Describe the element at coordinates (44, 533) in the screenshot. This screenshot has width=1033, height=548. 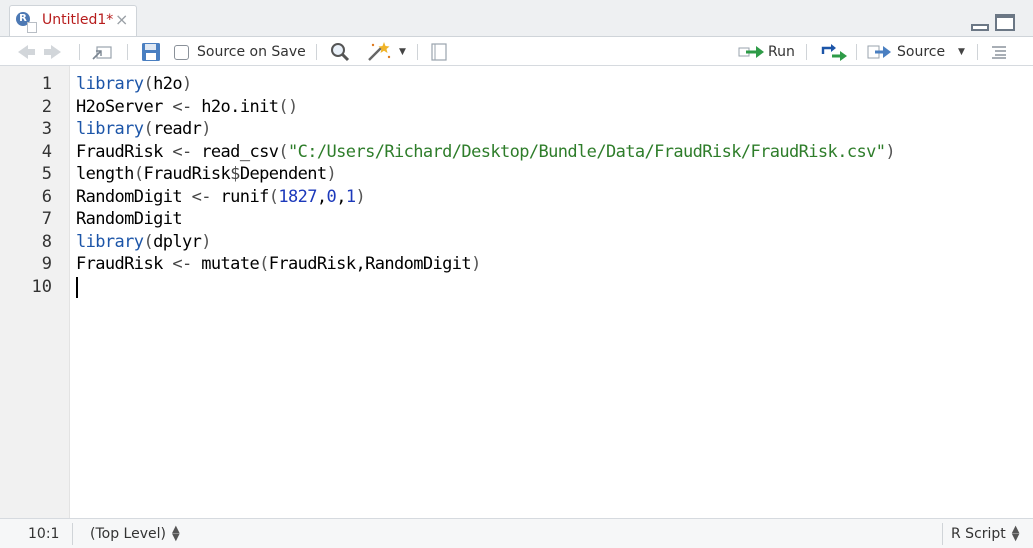
I see `cursor-position: 10:1` at that location.